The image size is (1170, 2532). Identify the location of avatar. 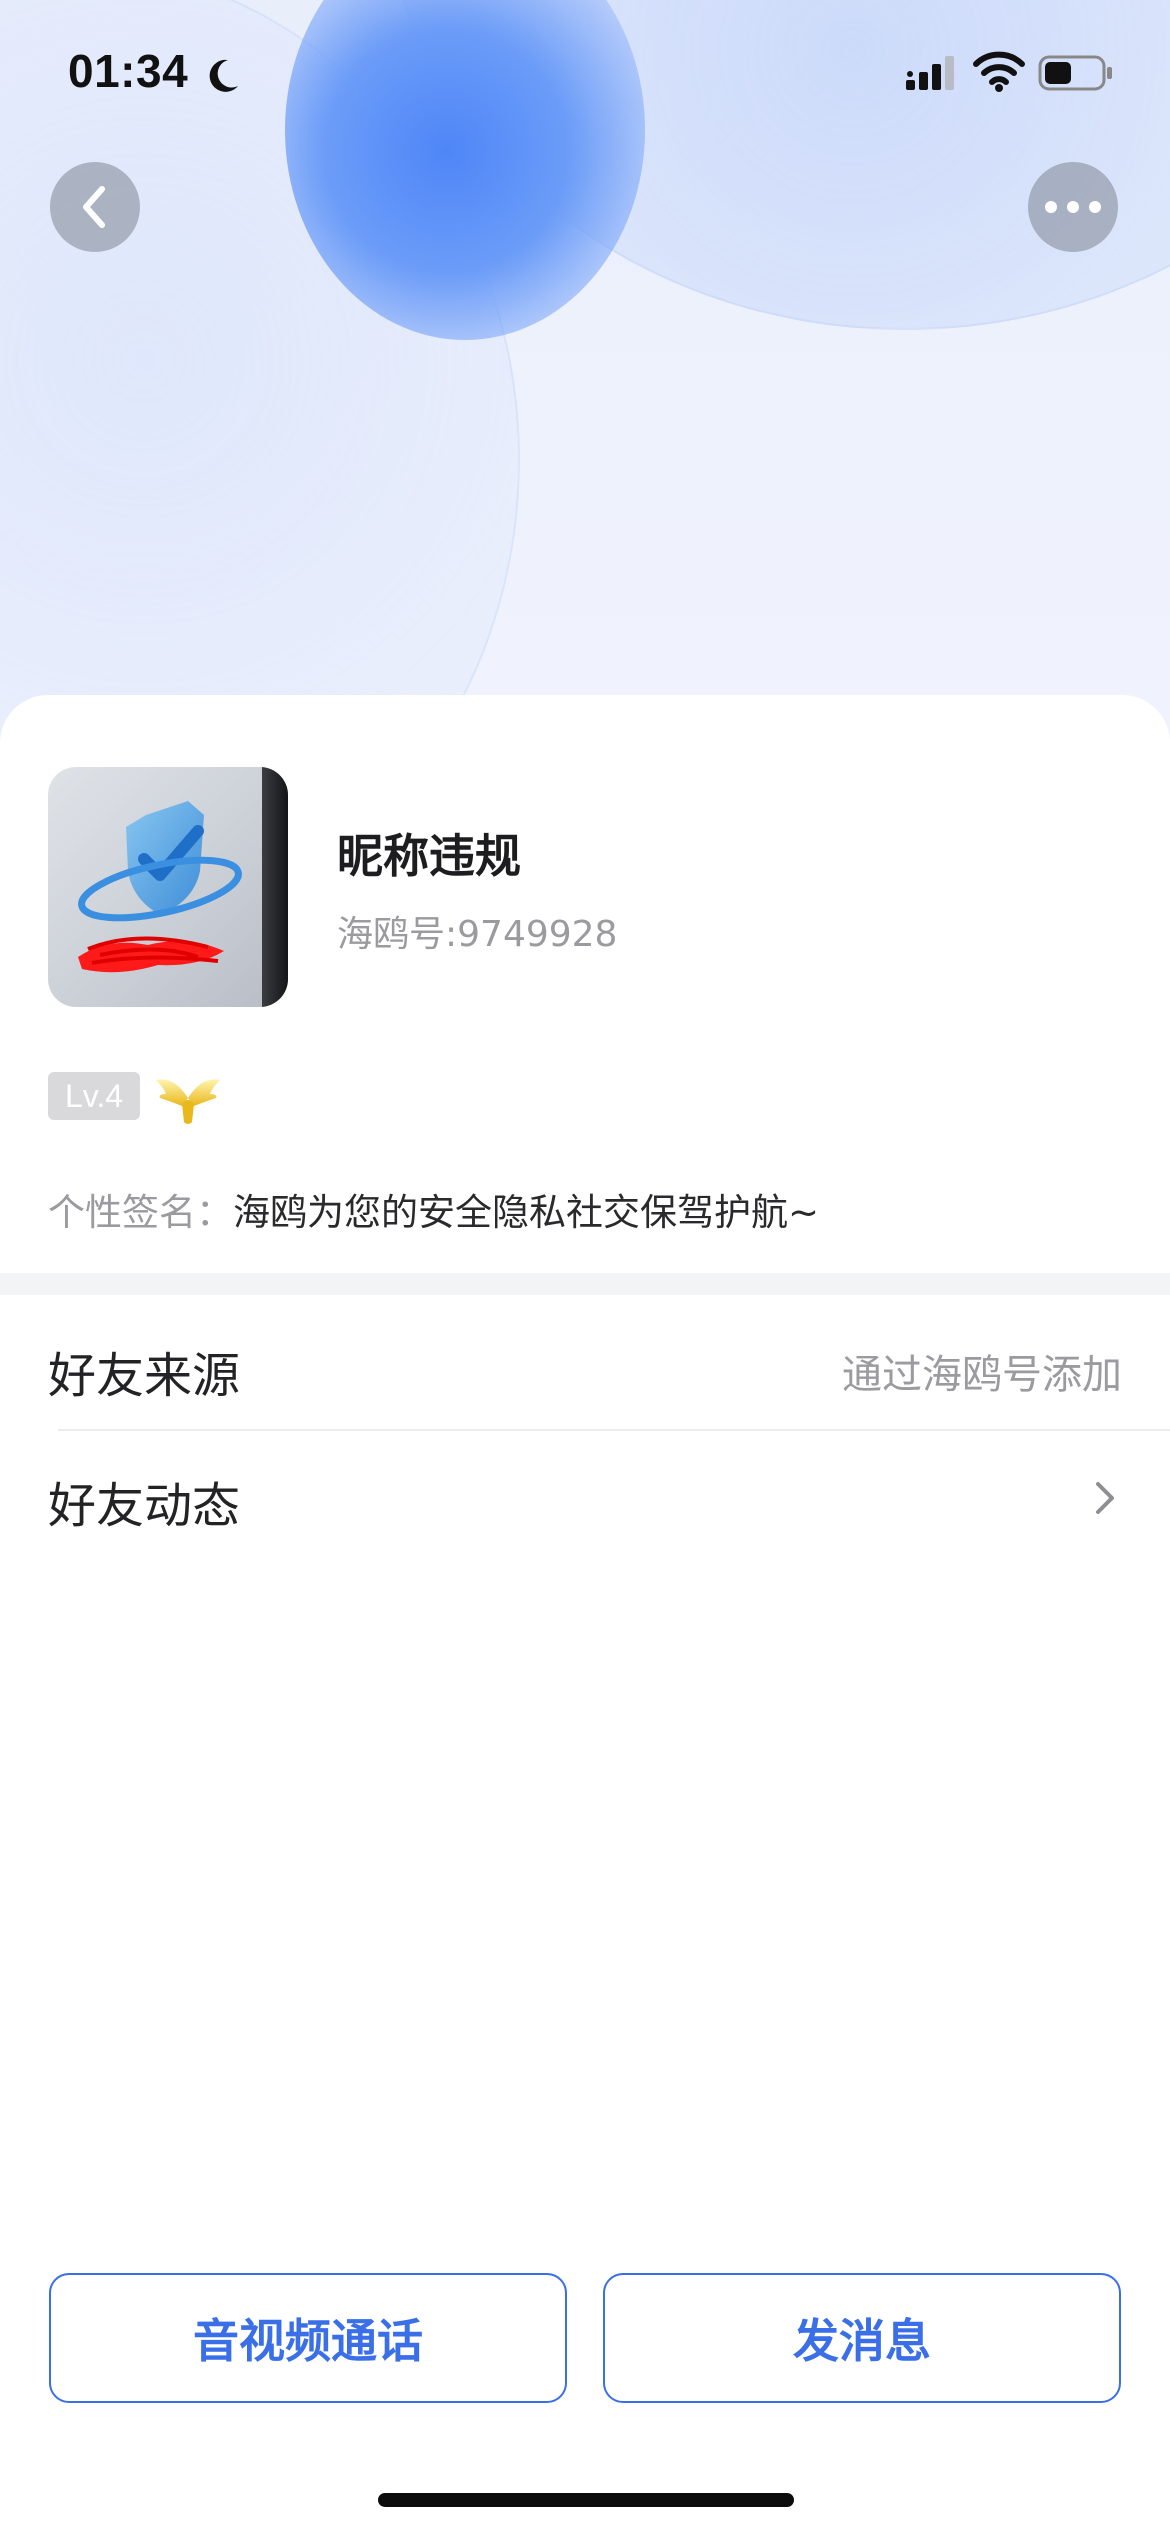
(168, 887).